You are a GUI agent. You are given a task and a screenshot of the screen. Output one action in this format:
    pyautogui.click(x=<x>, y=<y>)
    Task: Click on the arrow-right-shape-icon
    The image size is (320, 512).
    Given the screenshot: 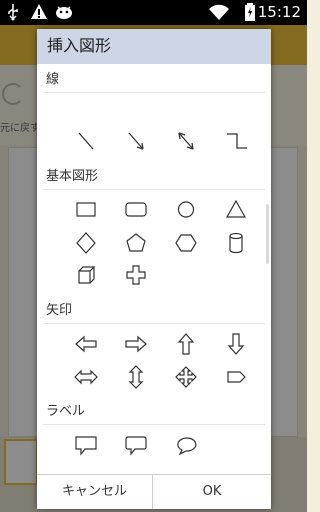 What is the action you would take?
    pyautogui.click(x=136, y=344)
    